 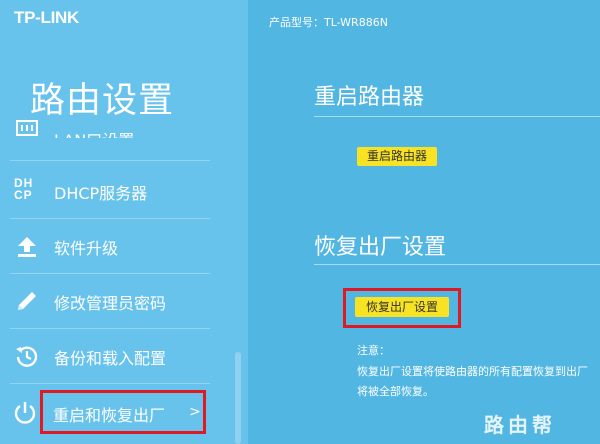 What do you see at coordinates (110, 303) in the screenshot?
I see `sidebar-item-label: 修改管理员密码` at bounding box center [110, 303].